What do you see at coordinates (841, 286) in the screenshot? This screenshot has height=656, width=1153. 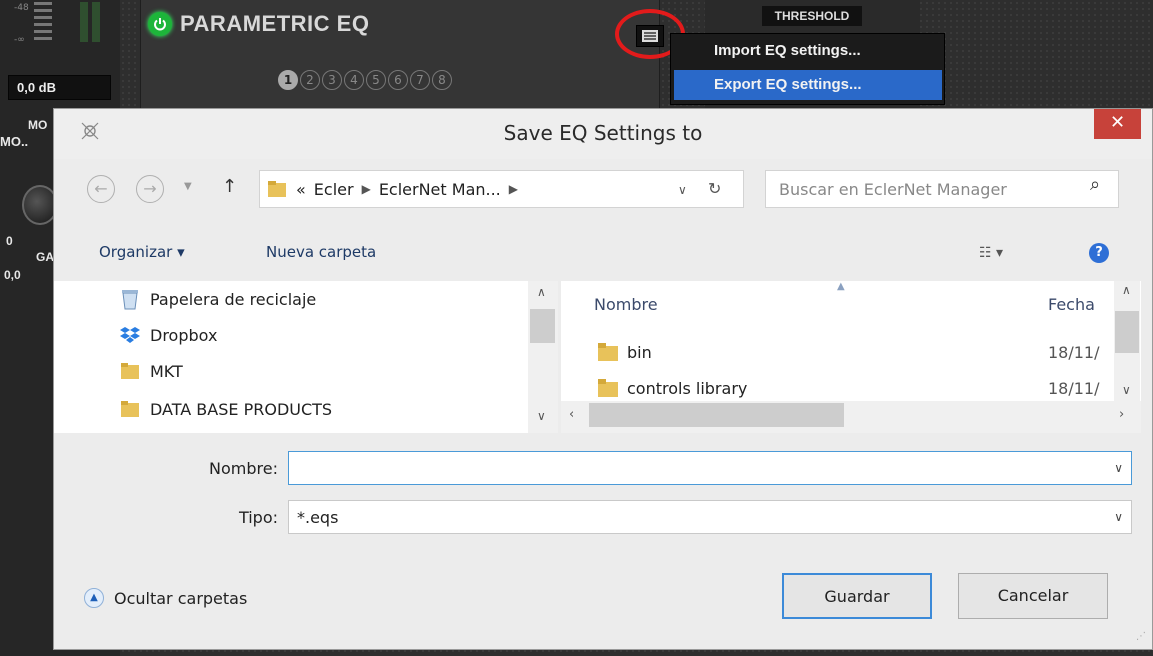 I see `sort-ascending-icon: ▲` at bounding box center [841, 286].